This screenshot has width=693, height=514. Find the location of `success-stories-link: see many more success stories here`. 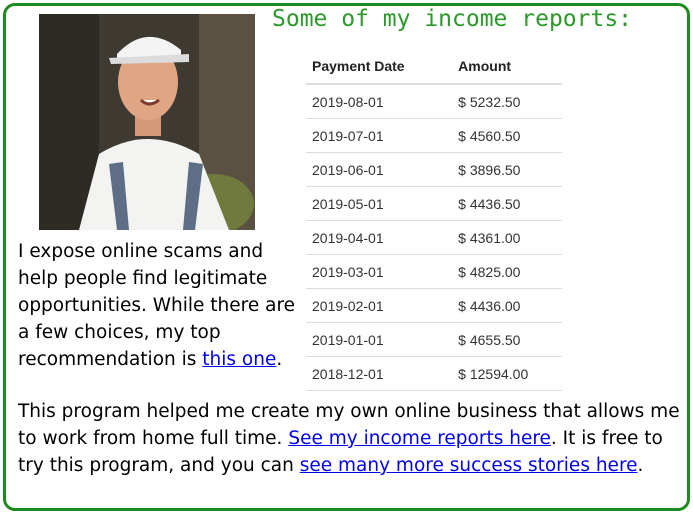

success-stories-link: see many more success stories here is located at coordinates (469, 465).